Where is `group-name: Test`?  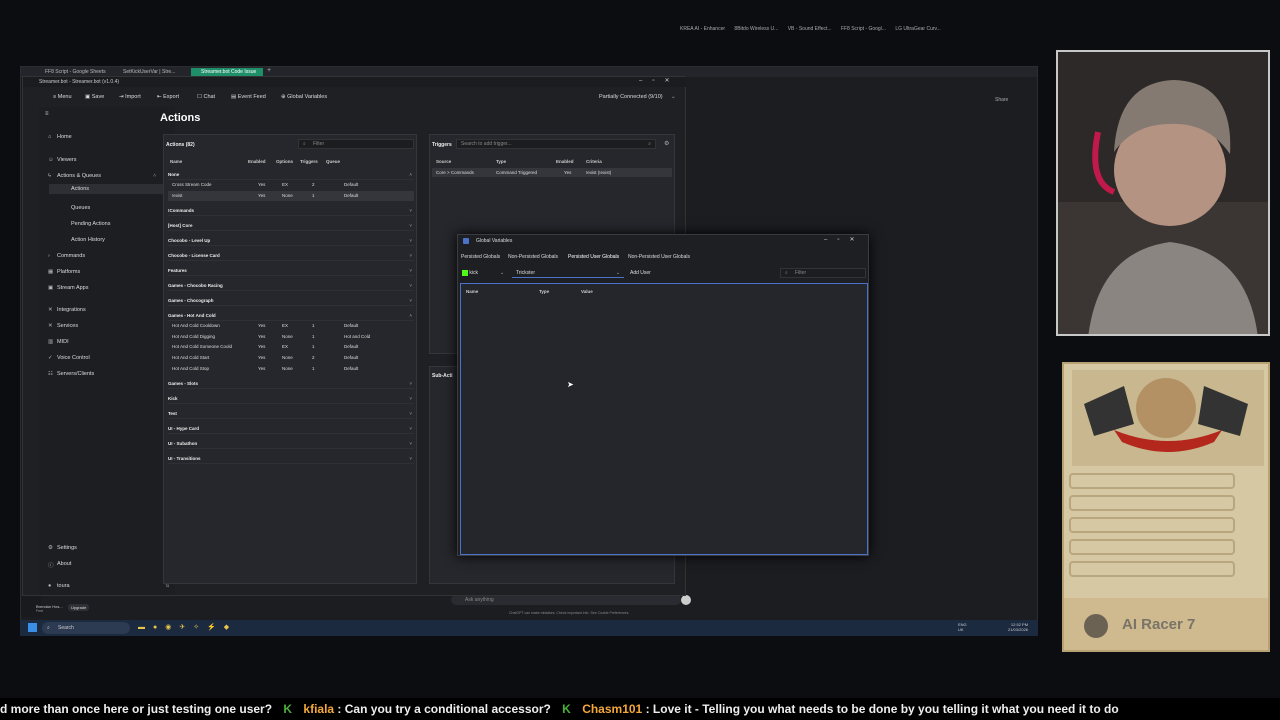
group-name: Test is located at coordinates (172, 414).